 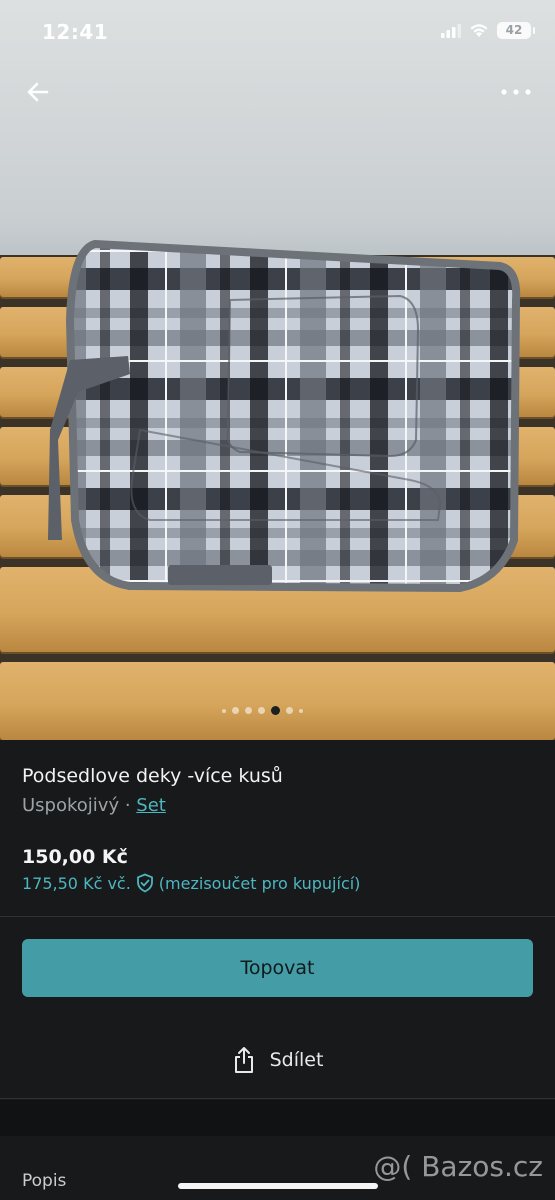 I want to click on category-link: Set, so click(x=151, y=805).